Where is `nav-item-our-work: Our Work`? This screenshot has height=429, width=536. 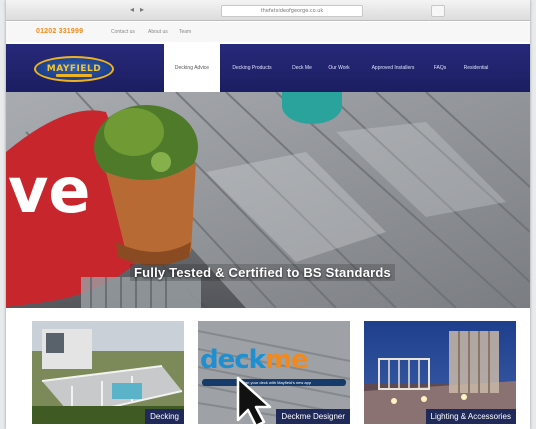
nav-item-our-work: Our Work is located at coordinates (339, 68).